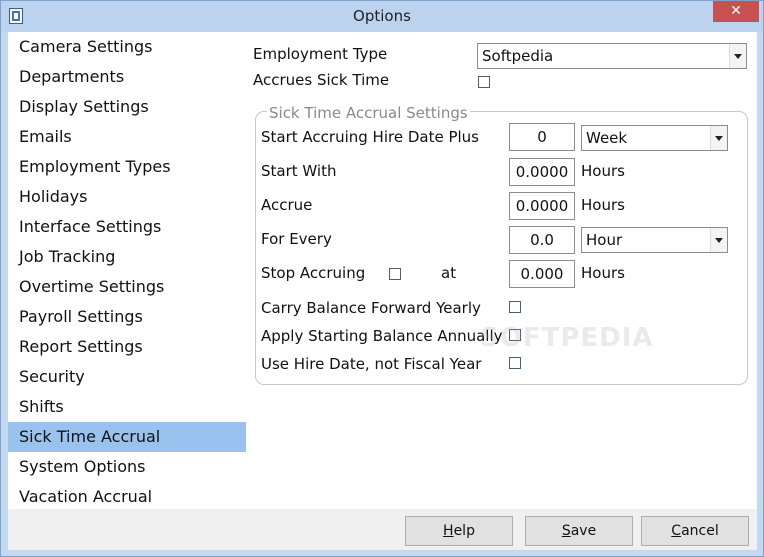 This screenshot has height=557, width=764. I want to click on sidebar-item-payroll-settings: Payroll Settings, so click(127, 317).